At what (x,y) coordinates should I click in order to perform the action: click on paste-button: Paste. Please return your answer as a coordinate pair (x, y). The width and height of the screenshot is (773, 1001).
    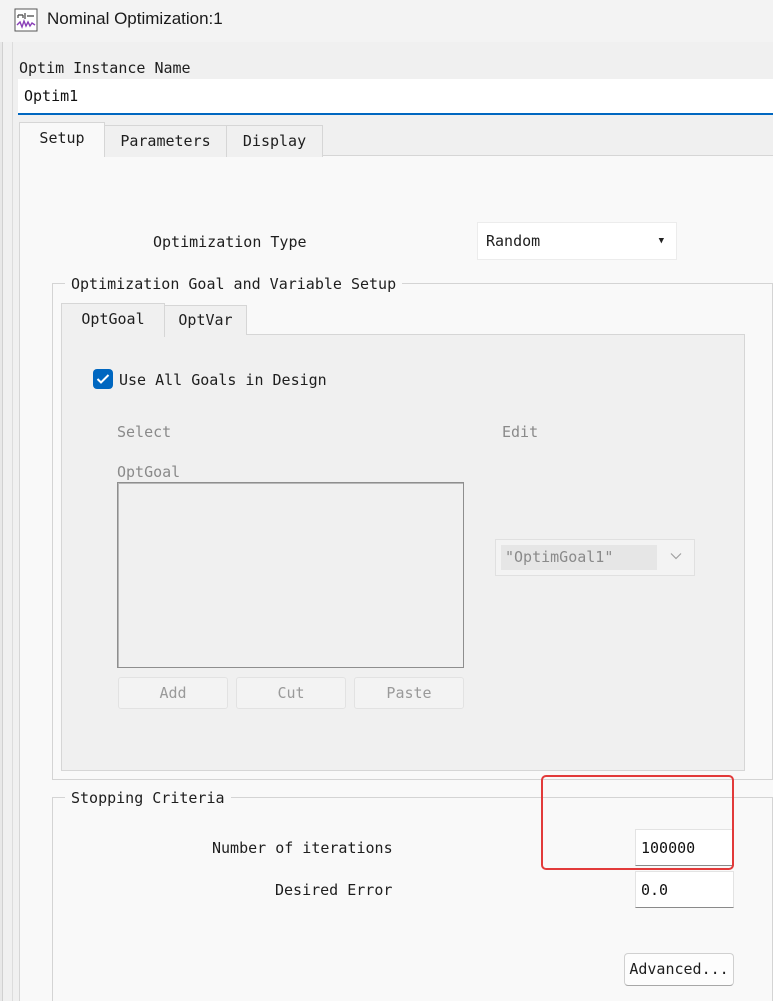
    Looking at the image, I should click on (409, 693).